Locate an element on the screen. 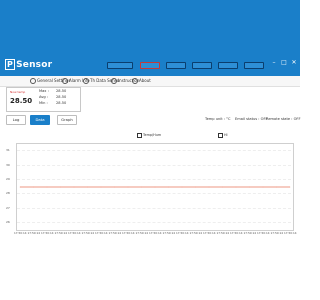  minimize-icon: – is located at coordinates (274, 63).